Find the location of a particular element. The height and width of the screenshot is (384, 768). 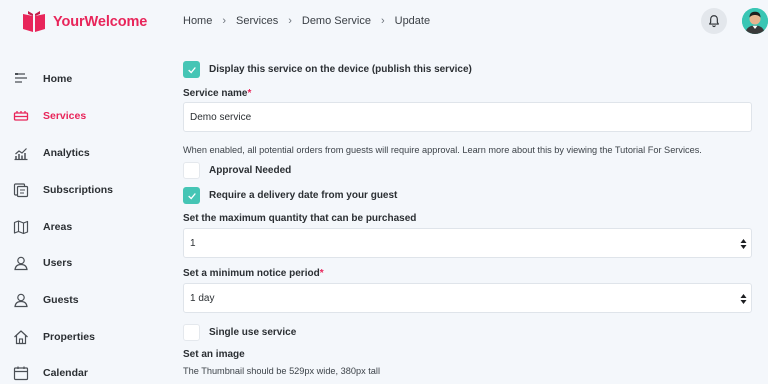

single-use-checkbox is located at coordinates (191, 332).